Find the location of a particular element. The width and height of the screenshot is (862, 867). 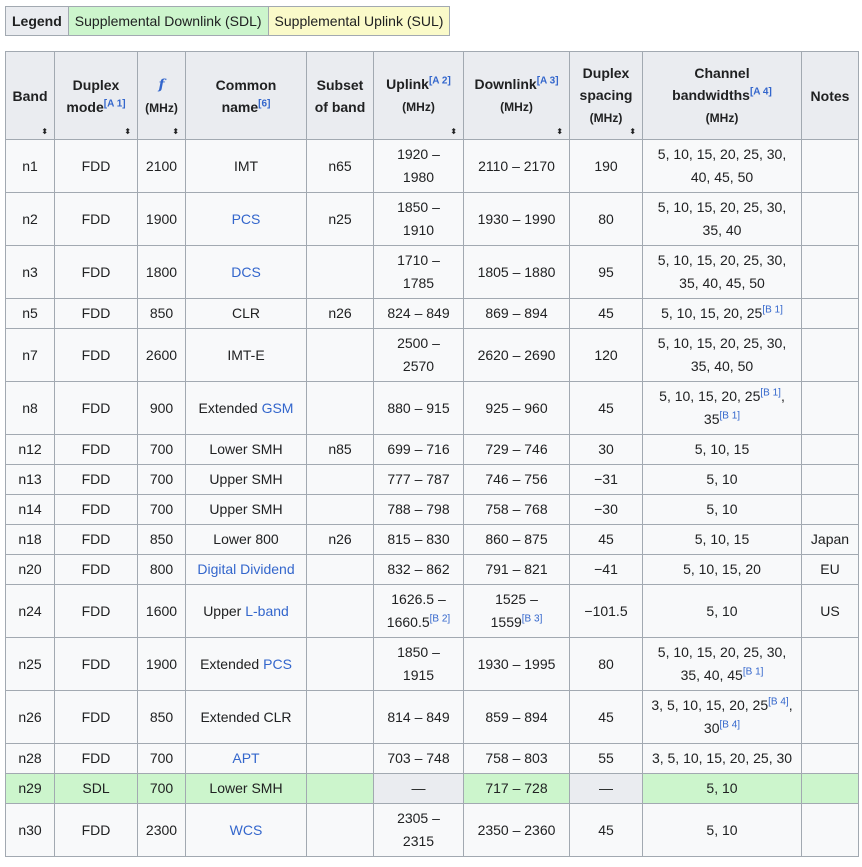

cell-common-name: DCS is located at coordinates (246, 272).